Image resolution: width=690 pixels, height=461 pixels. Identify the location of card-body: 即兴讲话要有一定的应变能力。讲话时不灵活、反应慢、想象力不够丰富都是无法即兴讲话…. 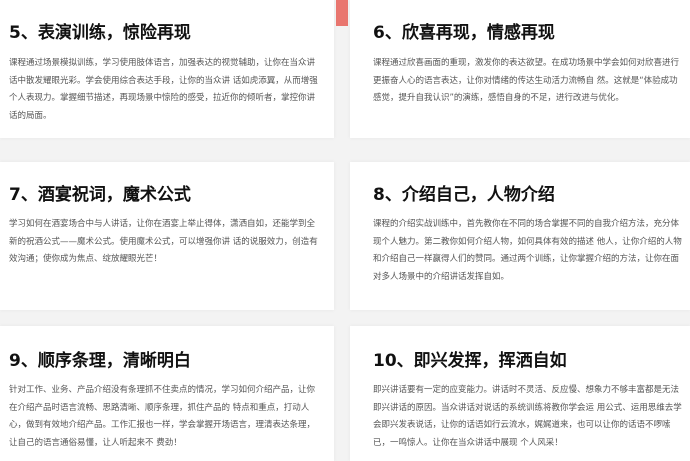
(527, 416).